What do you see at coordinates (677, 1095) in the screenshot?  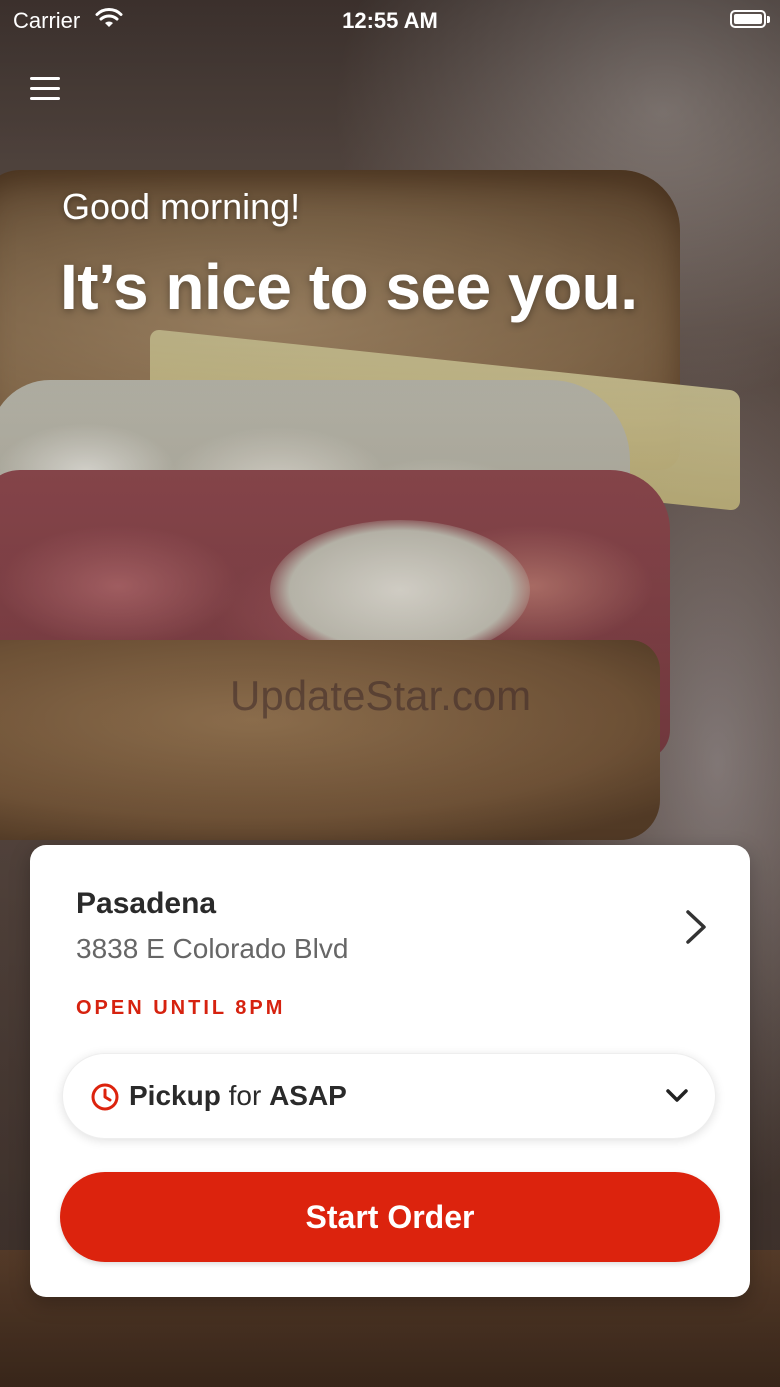 I see `chevron-down-icon` at bounding box center [677, 1095].